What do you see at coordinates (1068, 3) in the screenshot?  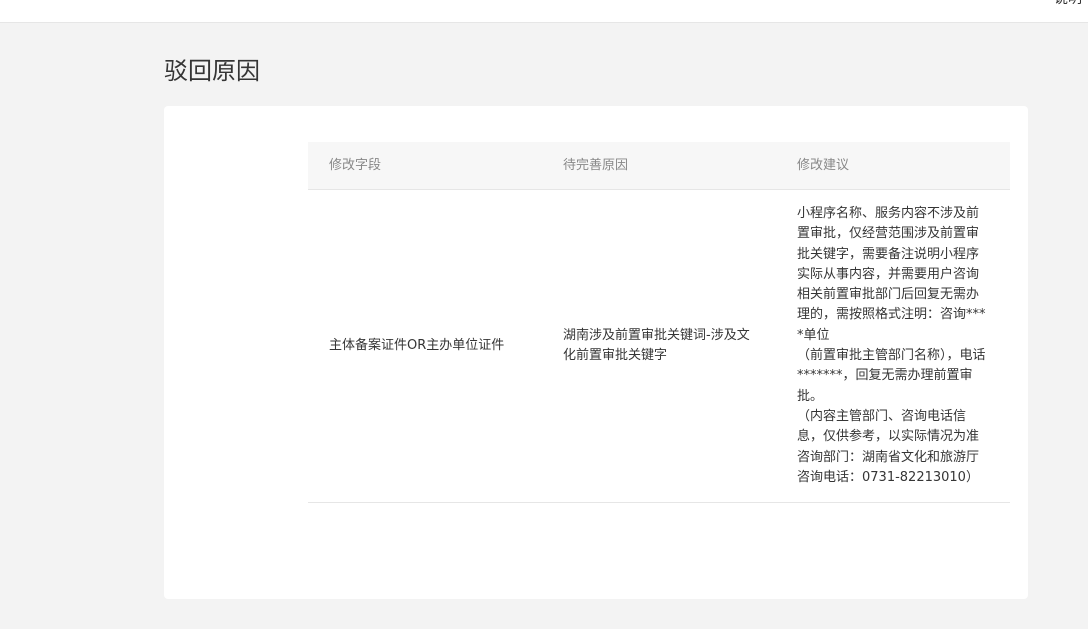 I see `top-bar-link: 说明` at bounding box center [1068, 3].